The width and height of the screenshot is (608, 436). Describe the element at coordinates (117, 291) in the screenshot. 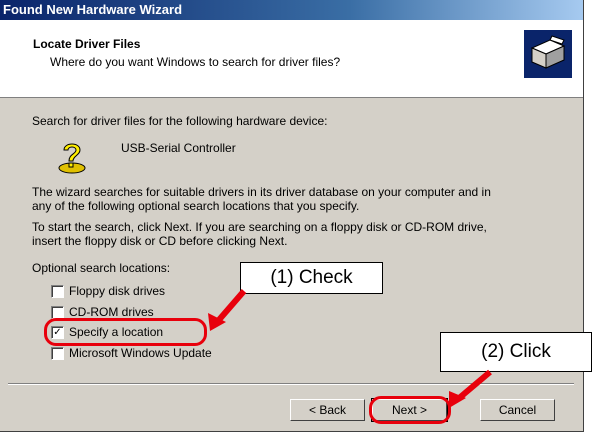

I see `floppy-label: Floppy disk drives` at that location.